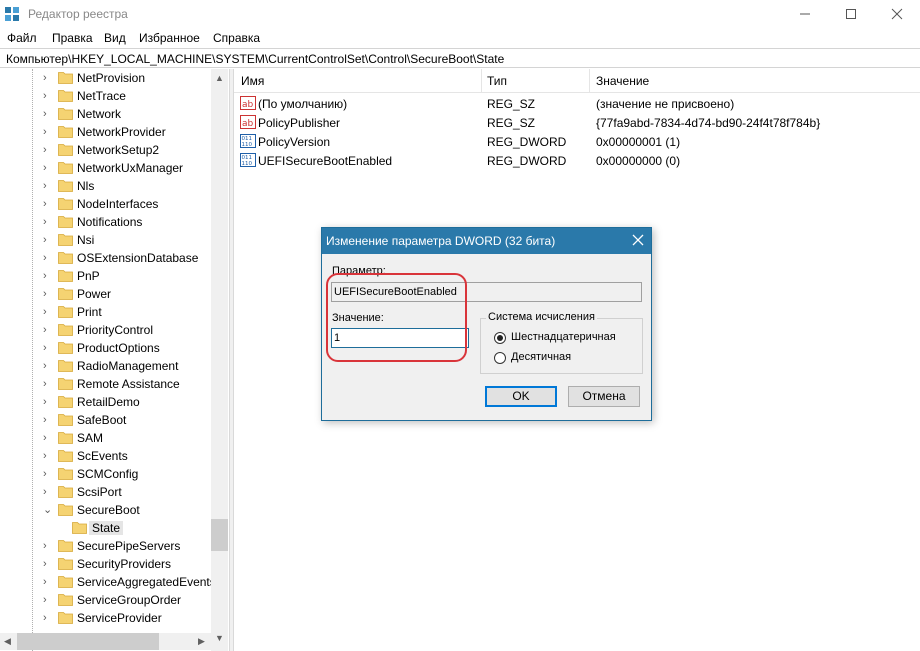 The height and width of the screenshot is (651, 920). I want to click on tree-item: › PriorityControl, so click(105, 330).